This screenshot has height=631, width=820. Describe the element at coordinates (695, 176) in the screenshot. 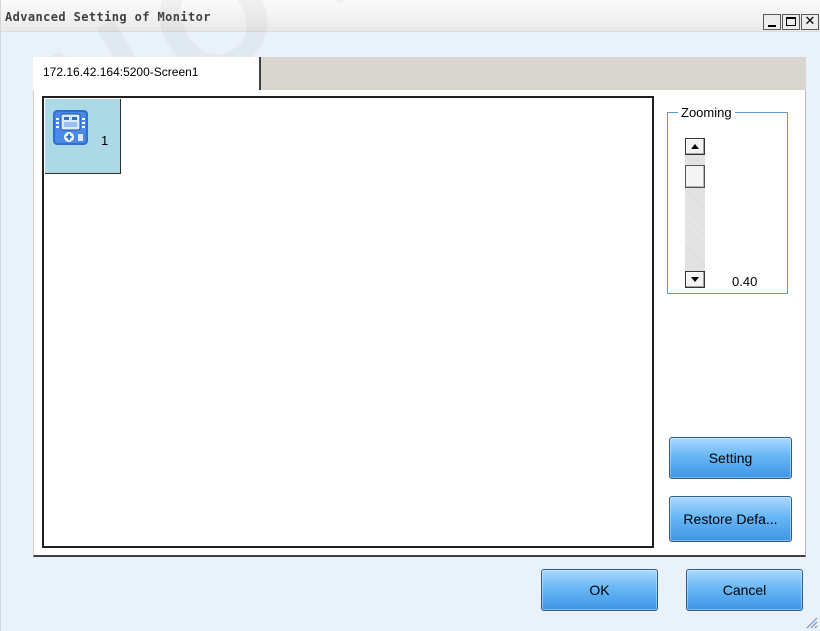

I see `scroll-thumb` at that location.